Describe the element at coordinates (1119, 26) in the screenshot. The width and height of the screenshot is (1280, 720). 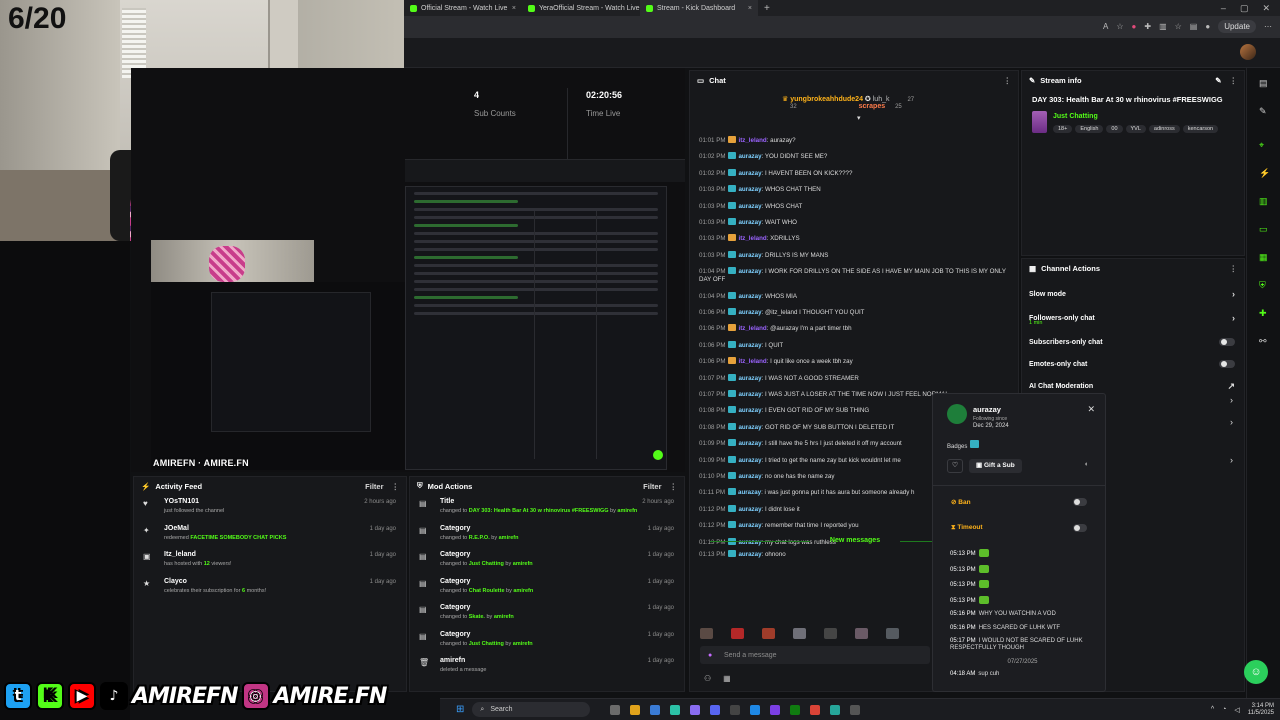
I see `favorite-star-icon: ☆` at that location.